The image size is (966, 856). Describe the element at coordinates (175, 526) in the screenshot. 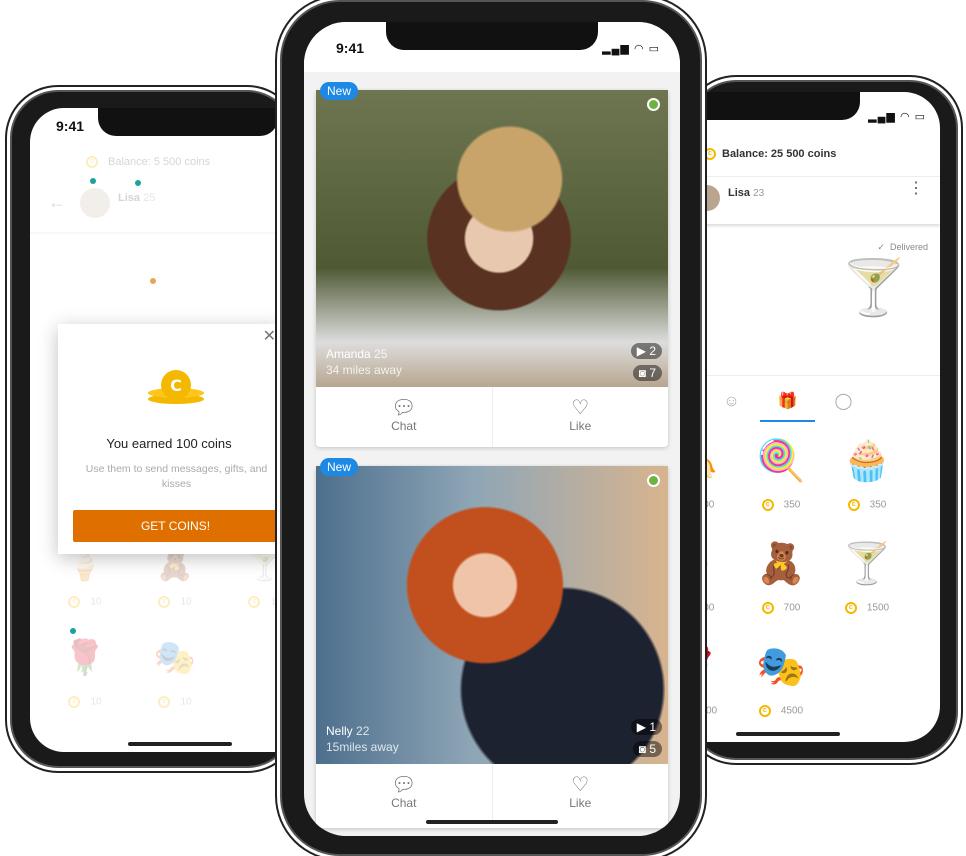

I see `get-coins-button: GET COINS!` at that location.